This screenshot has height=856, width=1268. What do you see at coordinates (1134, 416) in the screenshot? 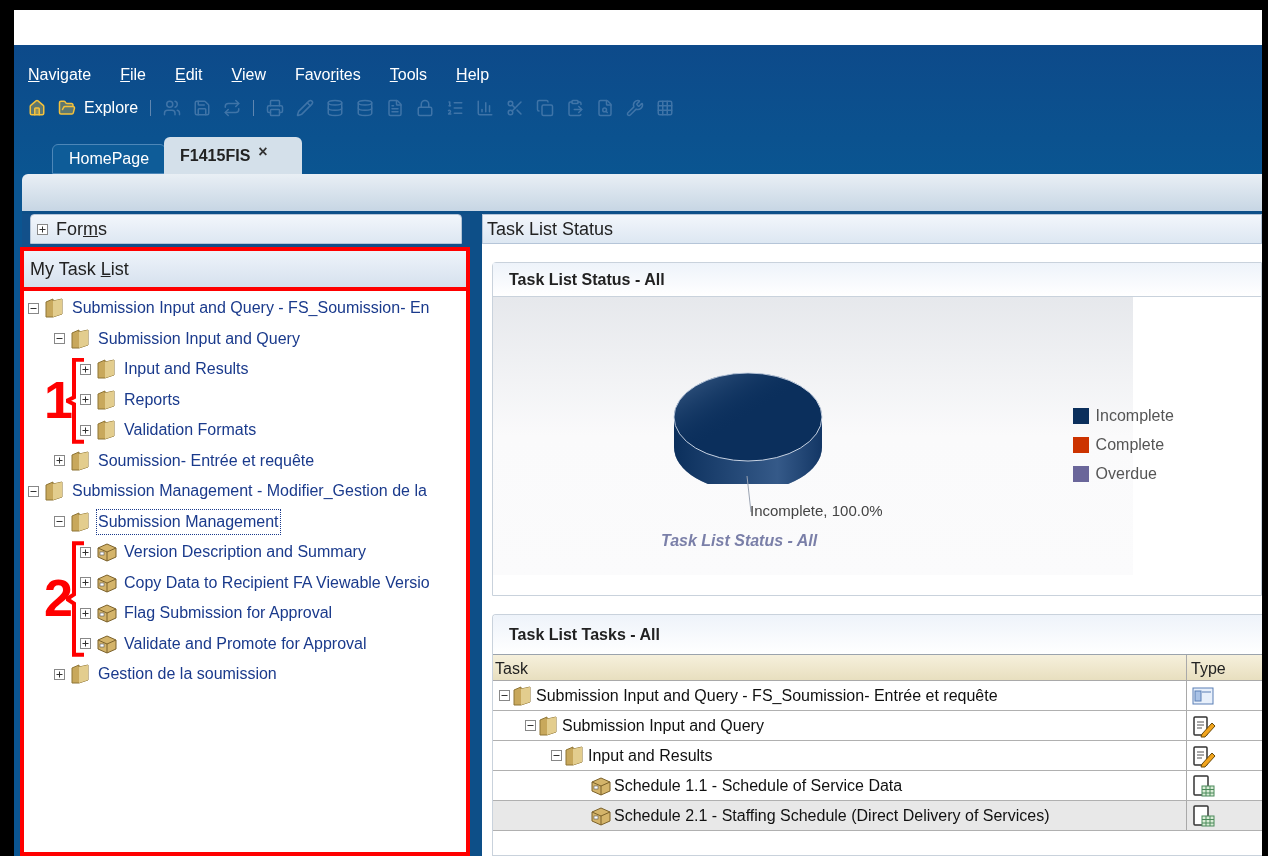
I see `legend-label: Incomplete` at bounding box center [1134, 416].